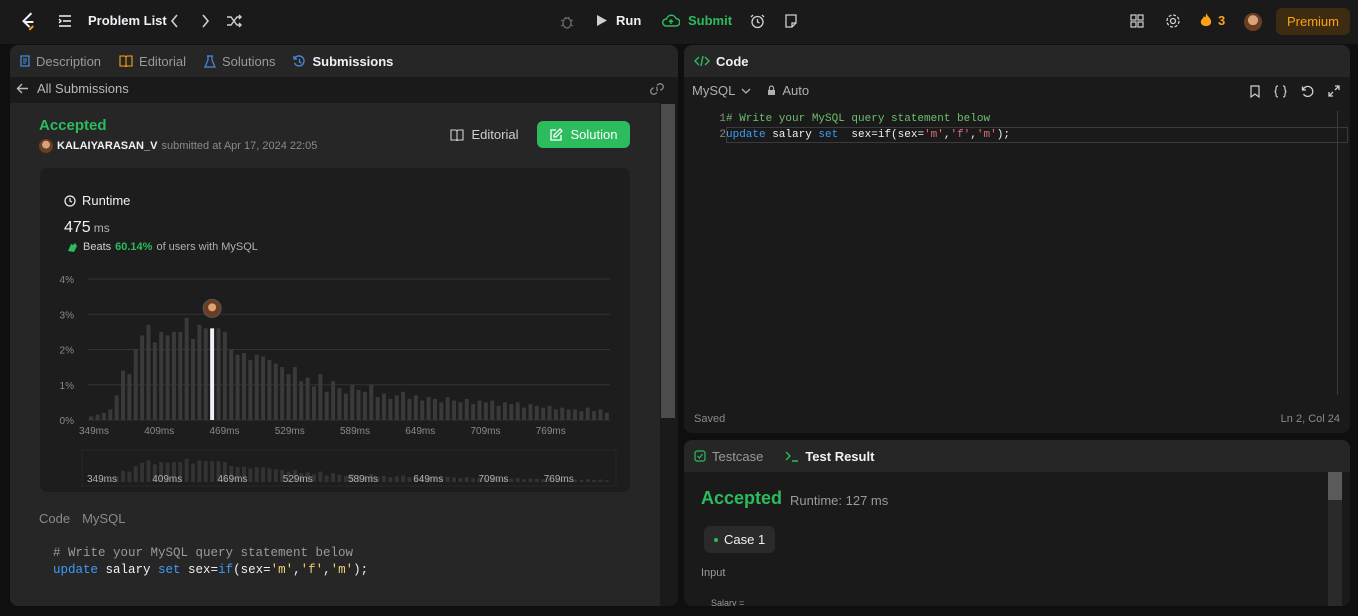 The image size is (1358, 616). What do you see at coordinates (103, 518) in the screenshot?
I see `lang-tab: MySQL` at bounding box center [103, 518].